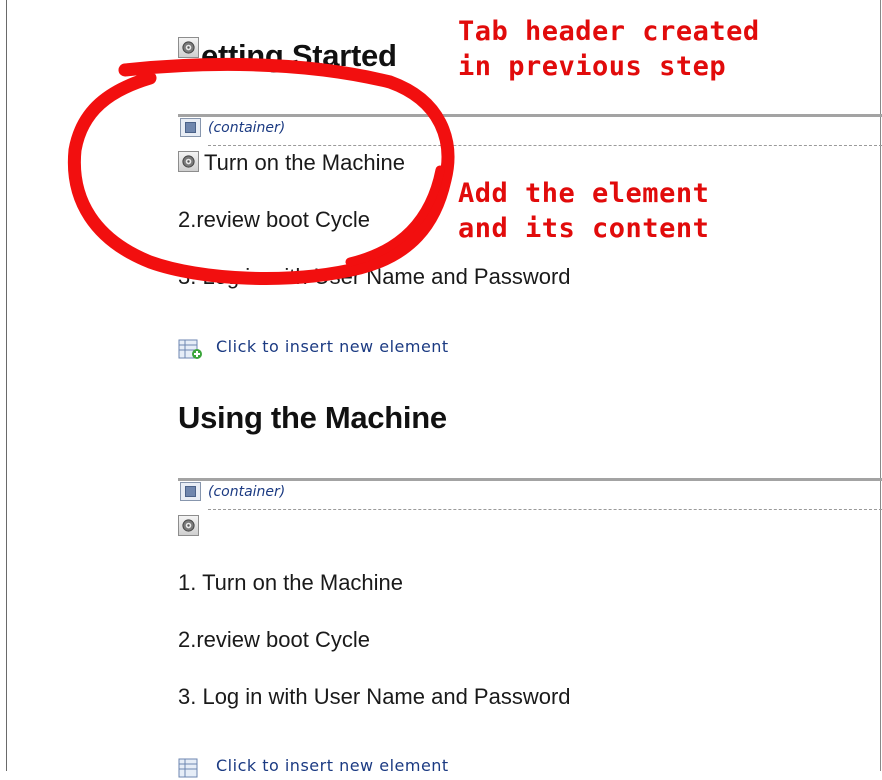 The image size is (882, 780). Describe the element at coordinates (584, 228) in the screenshot. I see `annotation-line: and its content` at that location.